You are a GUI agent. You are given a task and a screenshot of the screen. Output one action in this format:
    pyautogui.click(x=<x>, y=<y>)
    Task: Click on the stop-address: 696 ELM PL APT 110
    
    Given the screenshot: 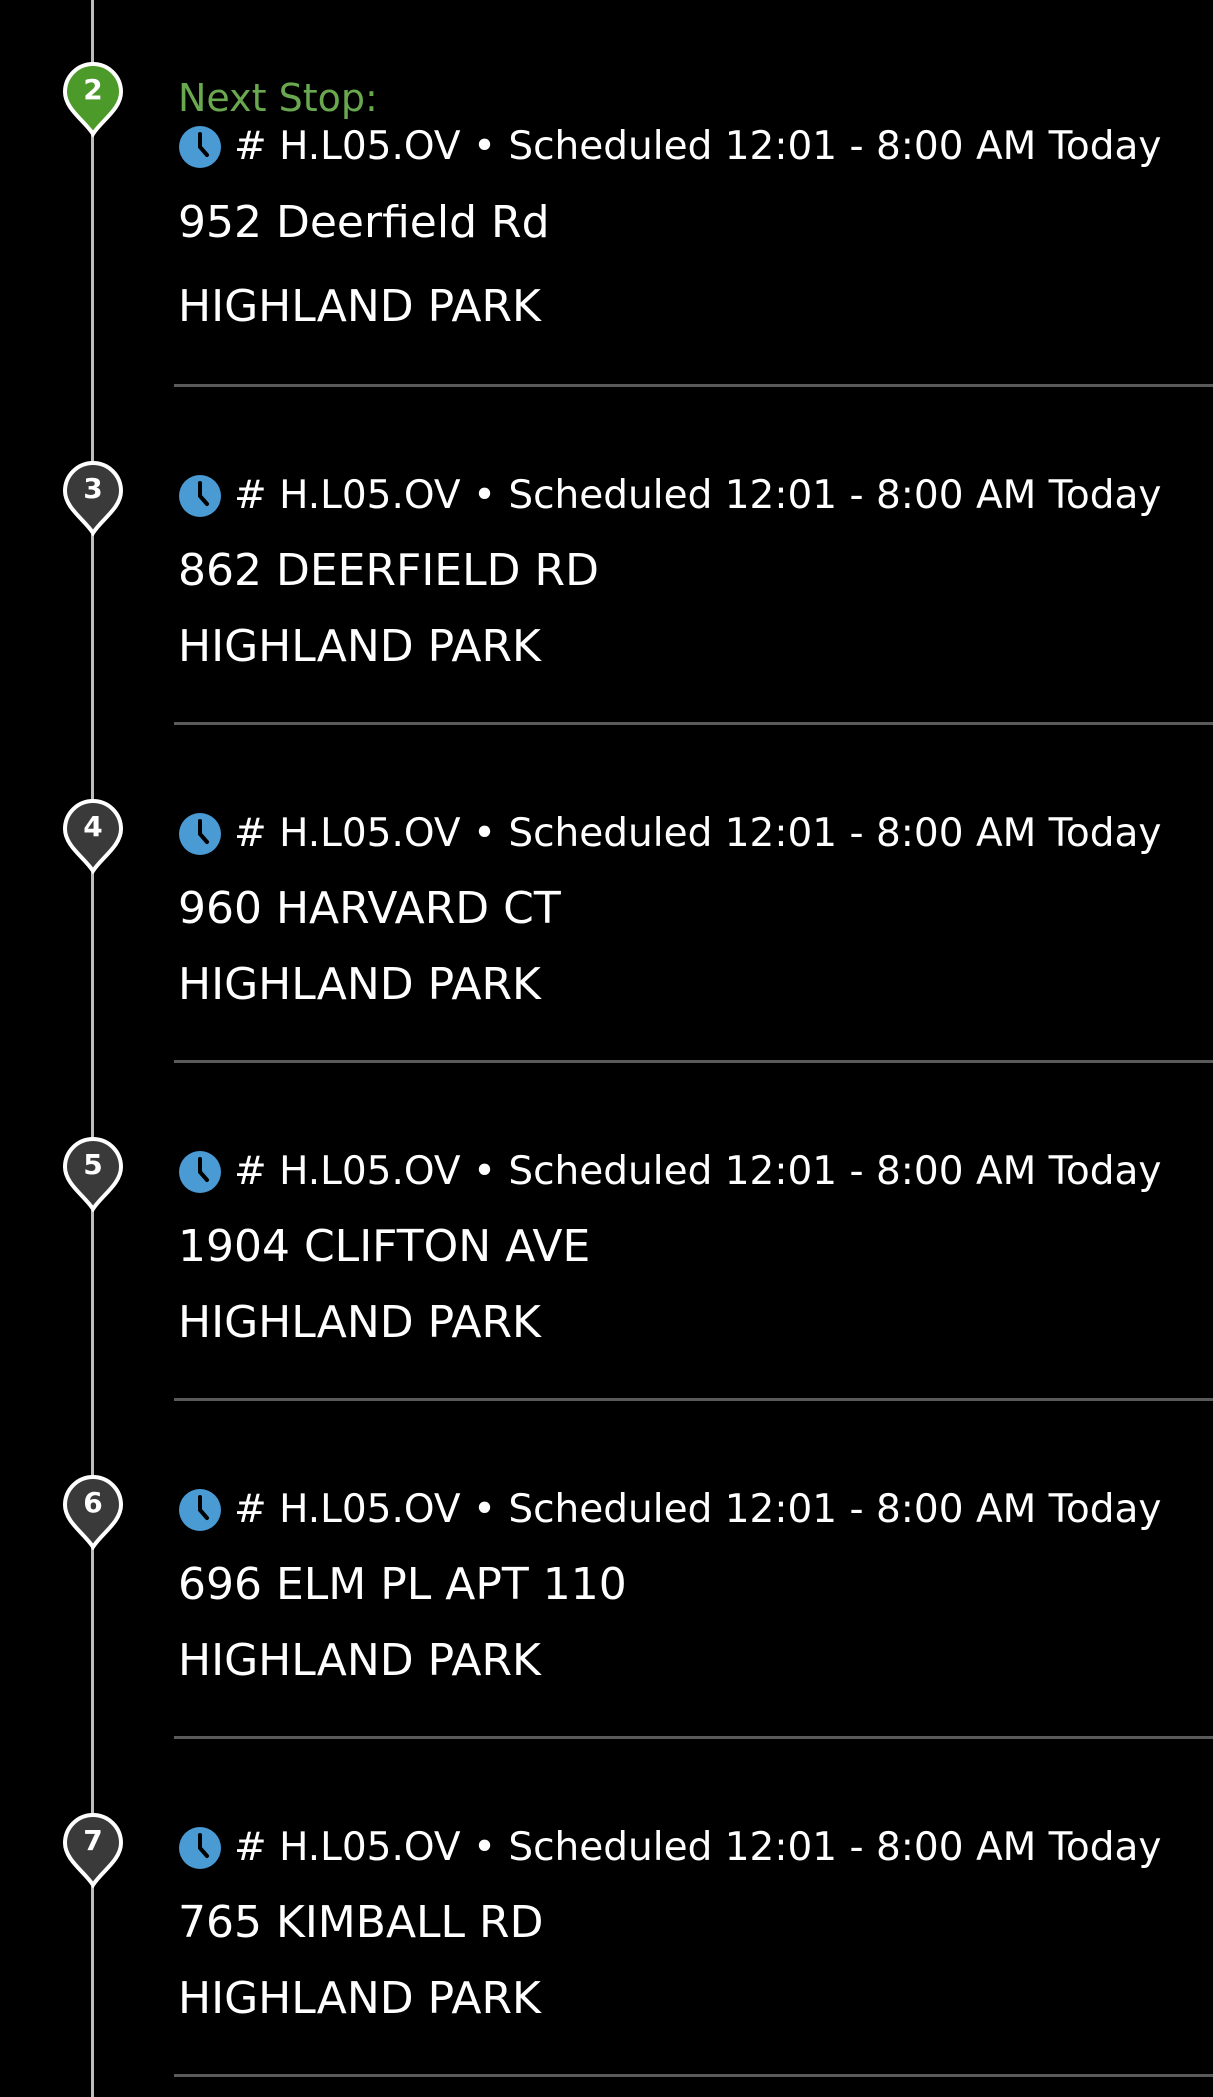 What is the action you would take?
    pyautogui.click(x=402, y=1584)
    